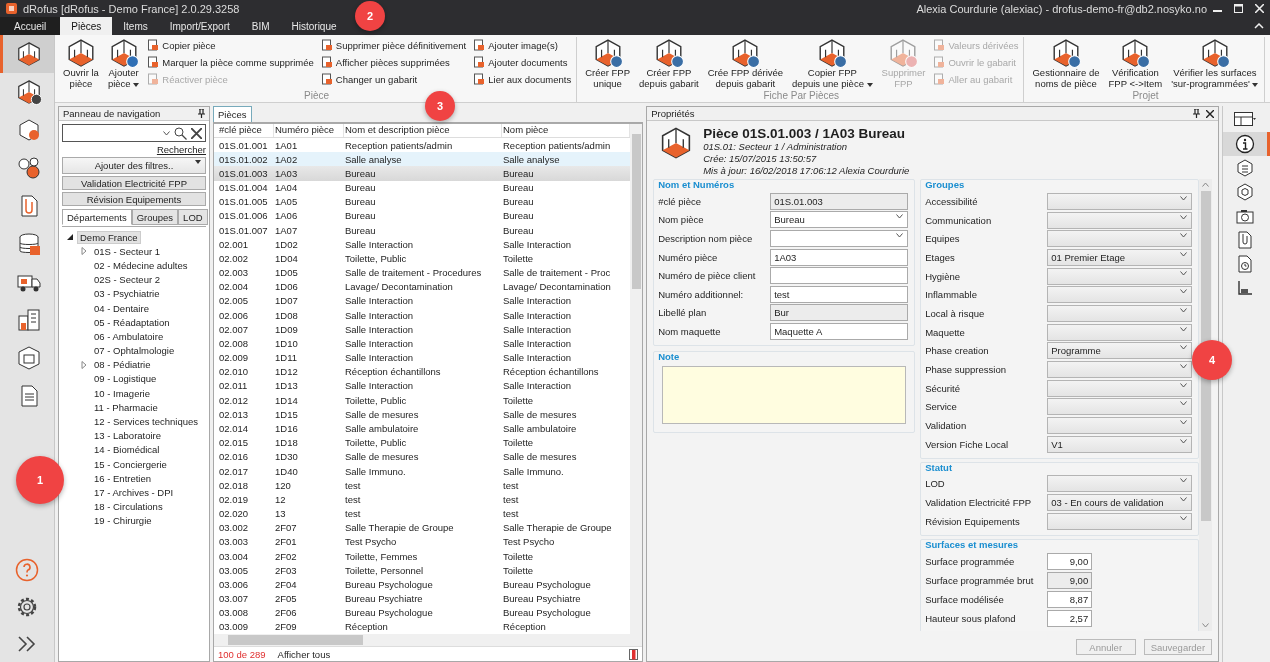  What do you see at coordinates (97, 217) in the screenshot?
I see `tab: Départements` at bounding box center [97, 217].